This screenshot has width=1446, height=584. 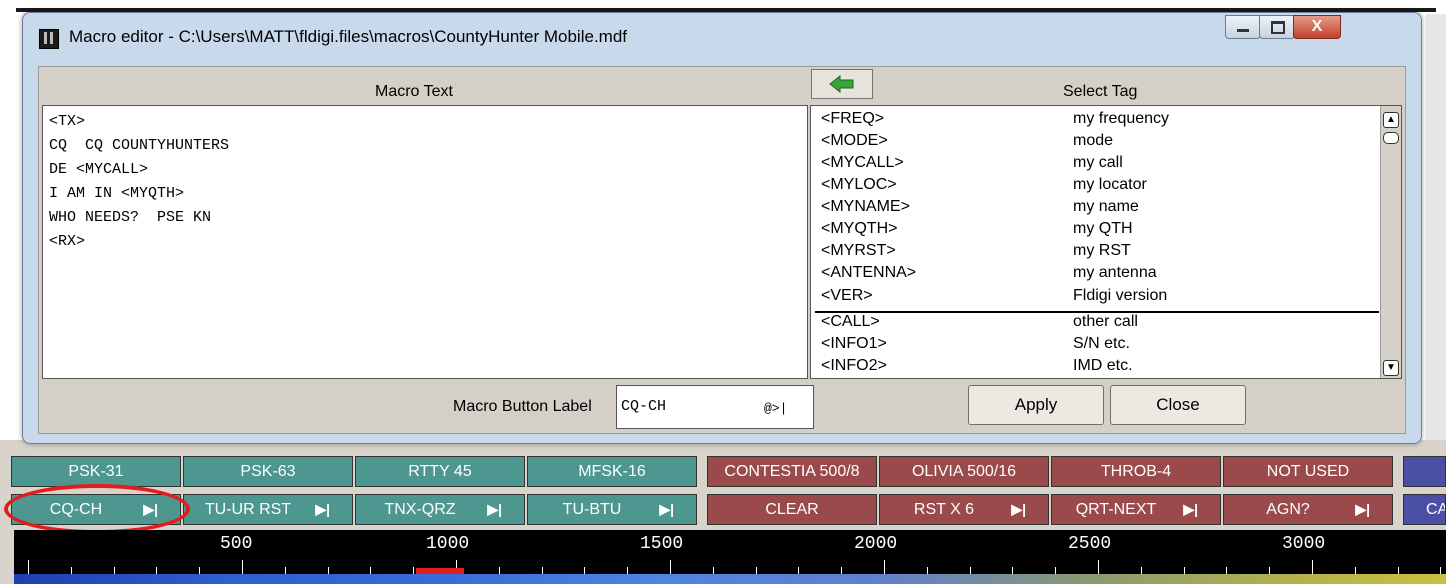 I want to click on macro-button-label: TNX-QRZ, so click(x=420, y=509).